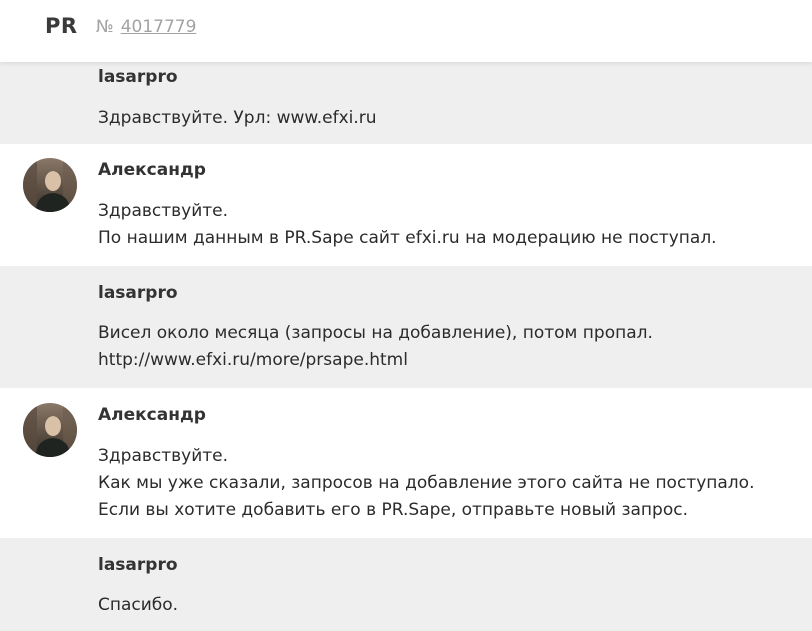 The width and height of the screenshot is (812, 631). Describe the element at coordinates (406, 103) in the screenshot. I see `message-item: lasarpro Здравствуйте. Урл: www.efxi.ru` at that location.